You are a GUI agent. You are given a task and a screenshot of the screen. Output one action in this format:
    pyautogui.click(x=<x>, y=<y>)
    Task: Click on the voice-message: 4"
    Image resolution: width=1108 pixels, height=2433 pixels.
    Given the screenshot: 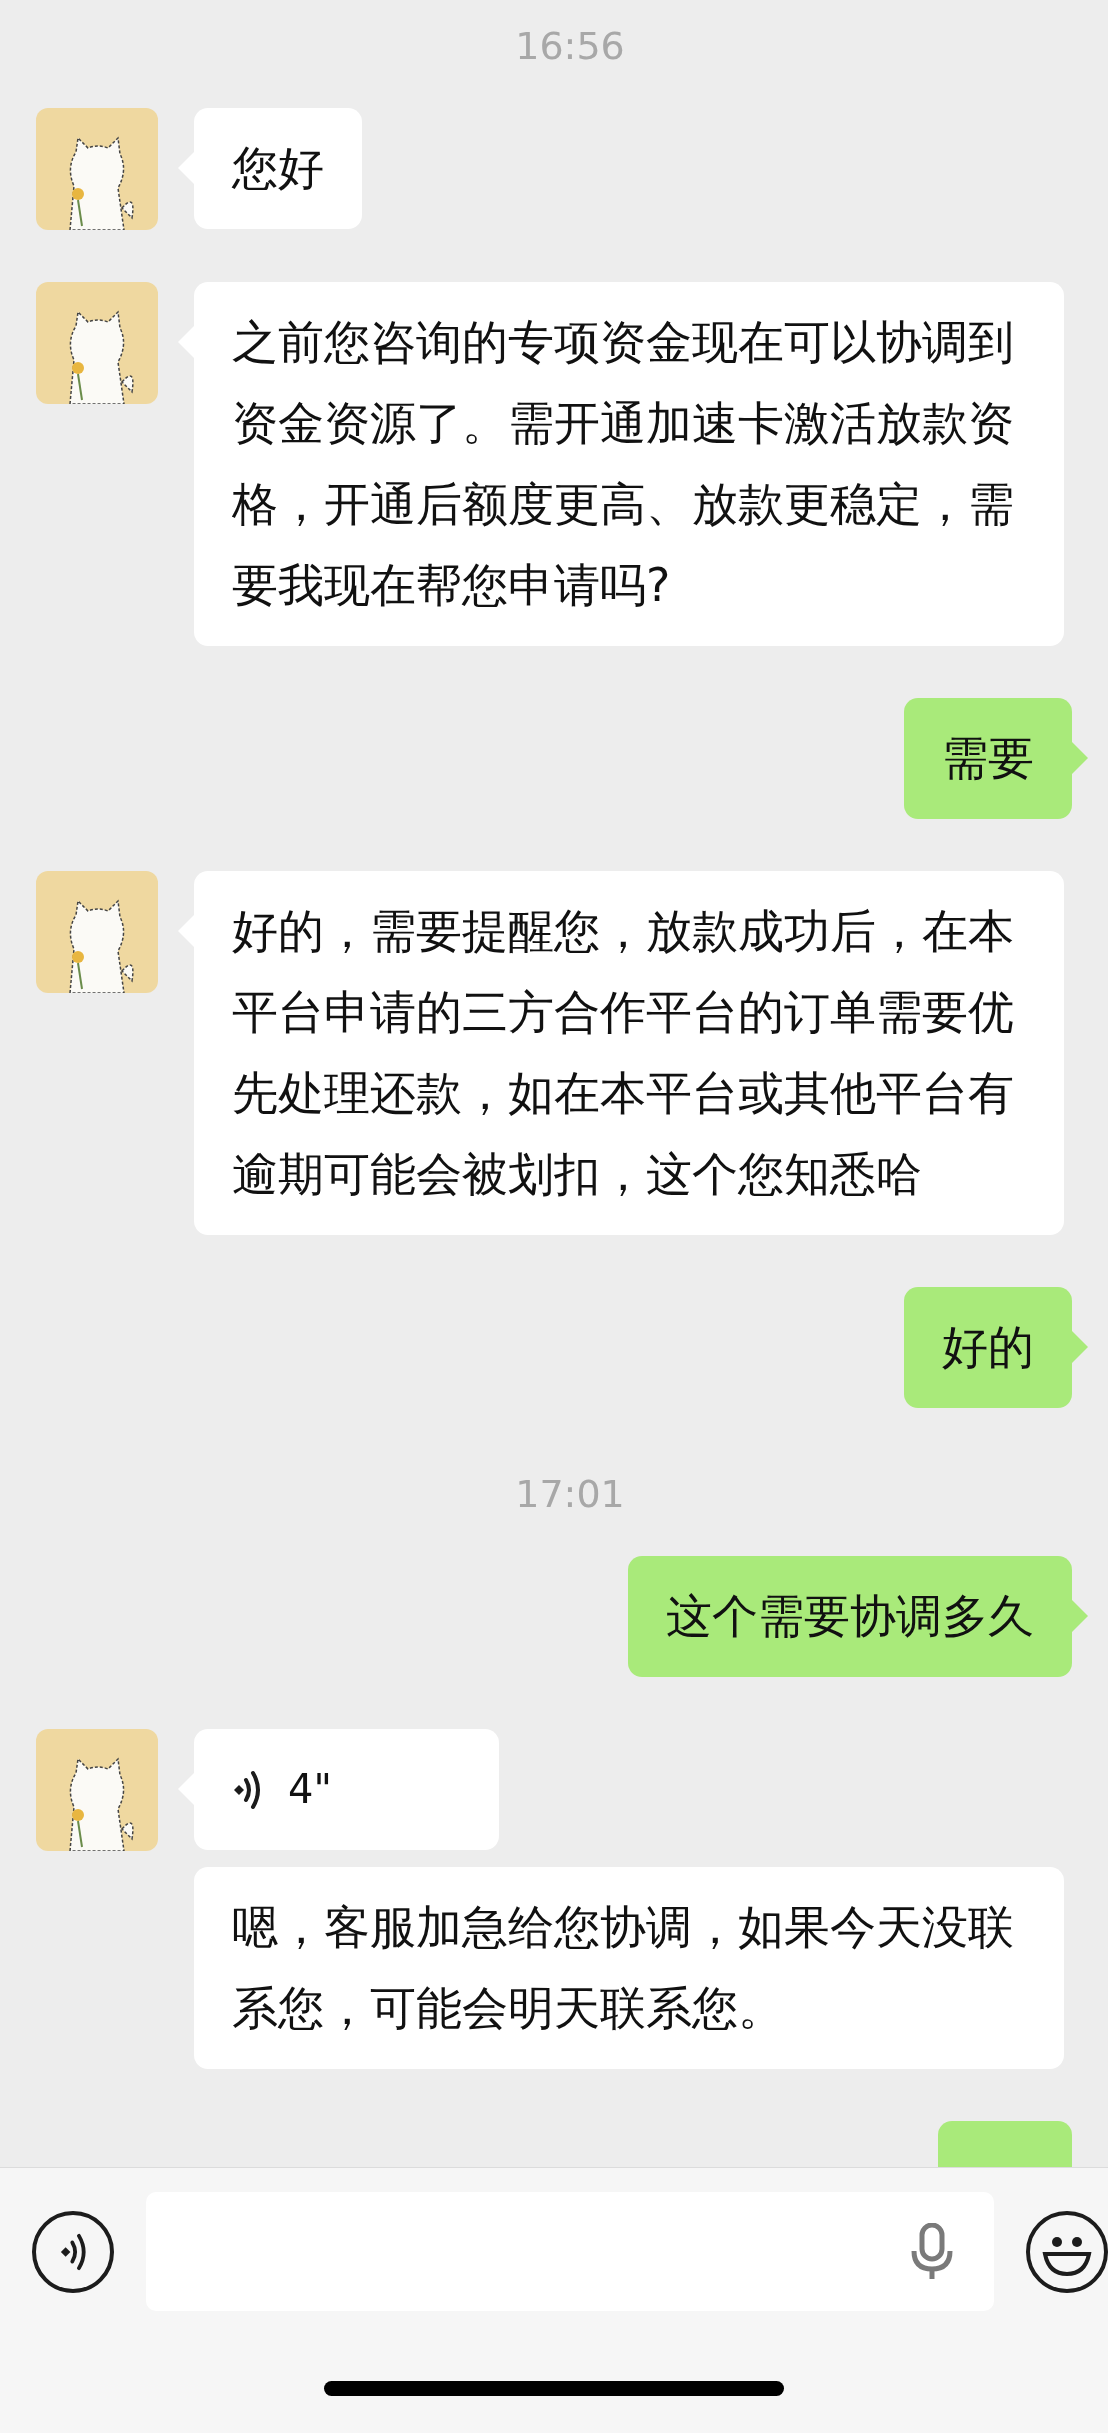 What is the action you would take?
    pyautogui.click(x=346, y=1789)
    